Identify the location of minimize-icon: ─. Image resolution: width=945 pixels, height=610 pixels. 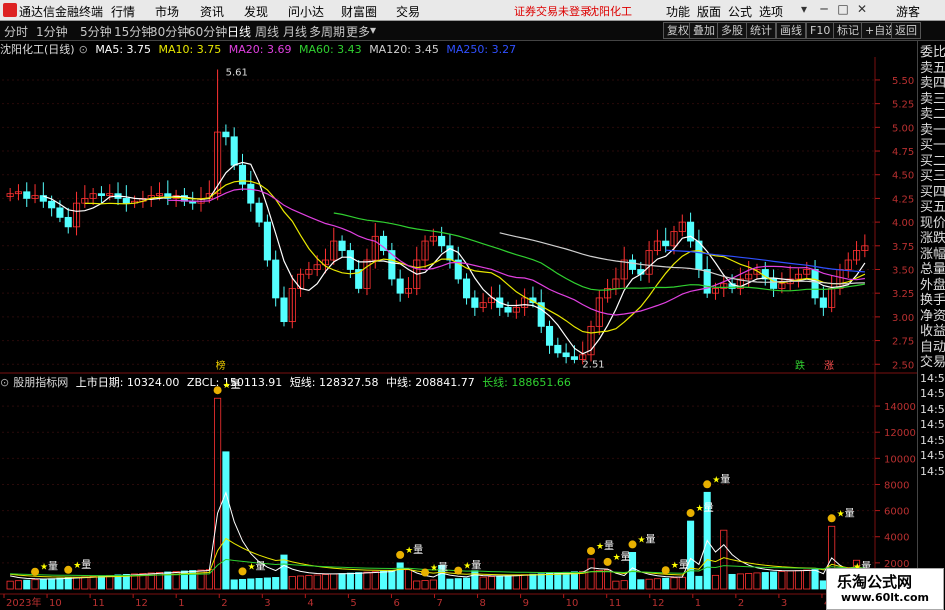
(824, 9).